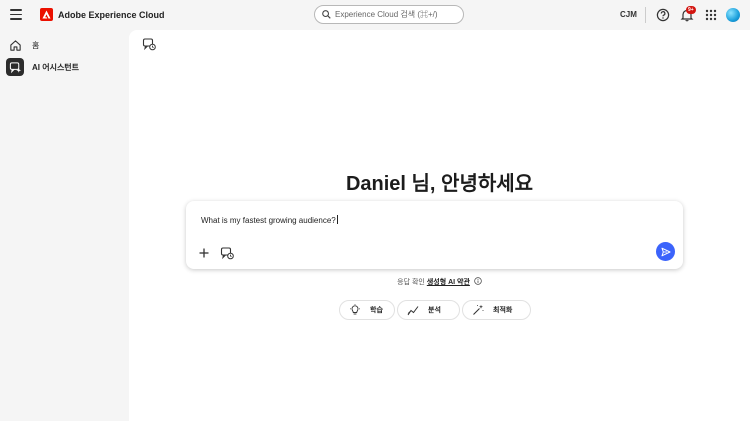 The height and width of the screenshot is (421, 750). Describe the element at coordinates (367, 310) in the screenshot. I see `chip-learn-button: 학습` at that location.